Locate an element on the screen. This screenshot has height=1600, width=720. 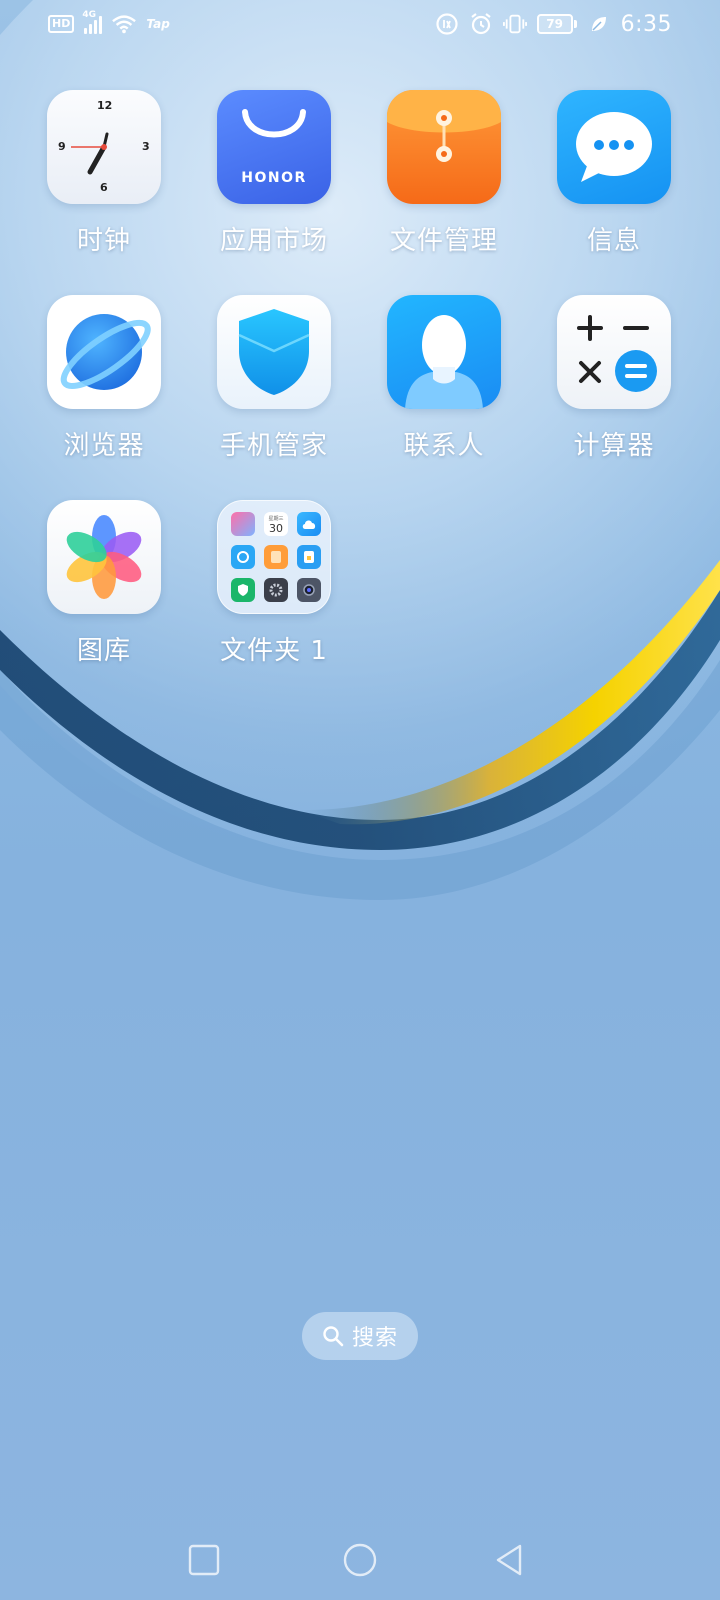
app-phone-manager: 手机管家 is located at coordinates (274, 390).